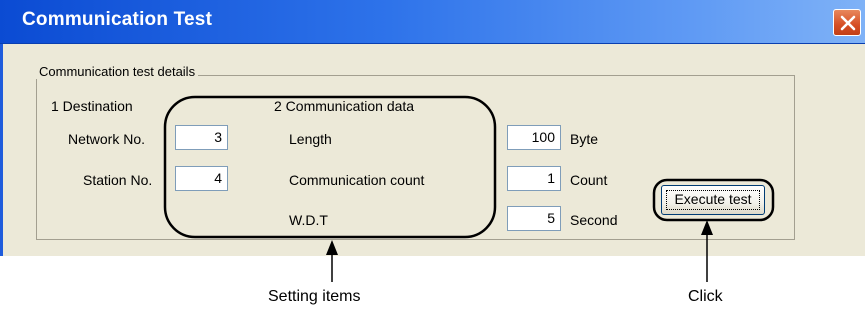 The width and height of the screenshot is (865, 312). Describe the element at coordinates (705, 296) in the screenshot. I see `click-annotation: Click` at that location.